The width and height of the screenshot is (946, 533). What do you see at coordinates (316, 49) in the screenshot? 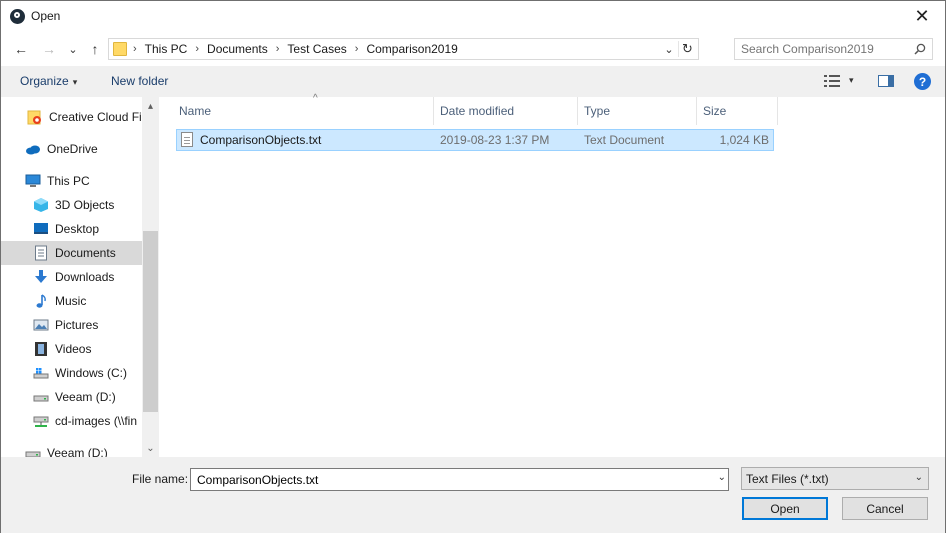
I see `breadcrumb-test-cases: Test Cases` at bounding box center [316, 49].